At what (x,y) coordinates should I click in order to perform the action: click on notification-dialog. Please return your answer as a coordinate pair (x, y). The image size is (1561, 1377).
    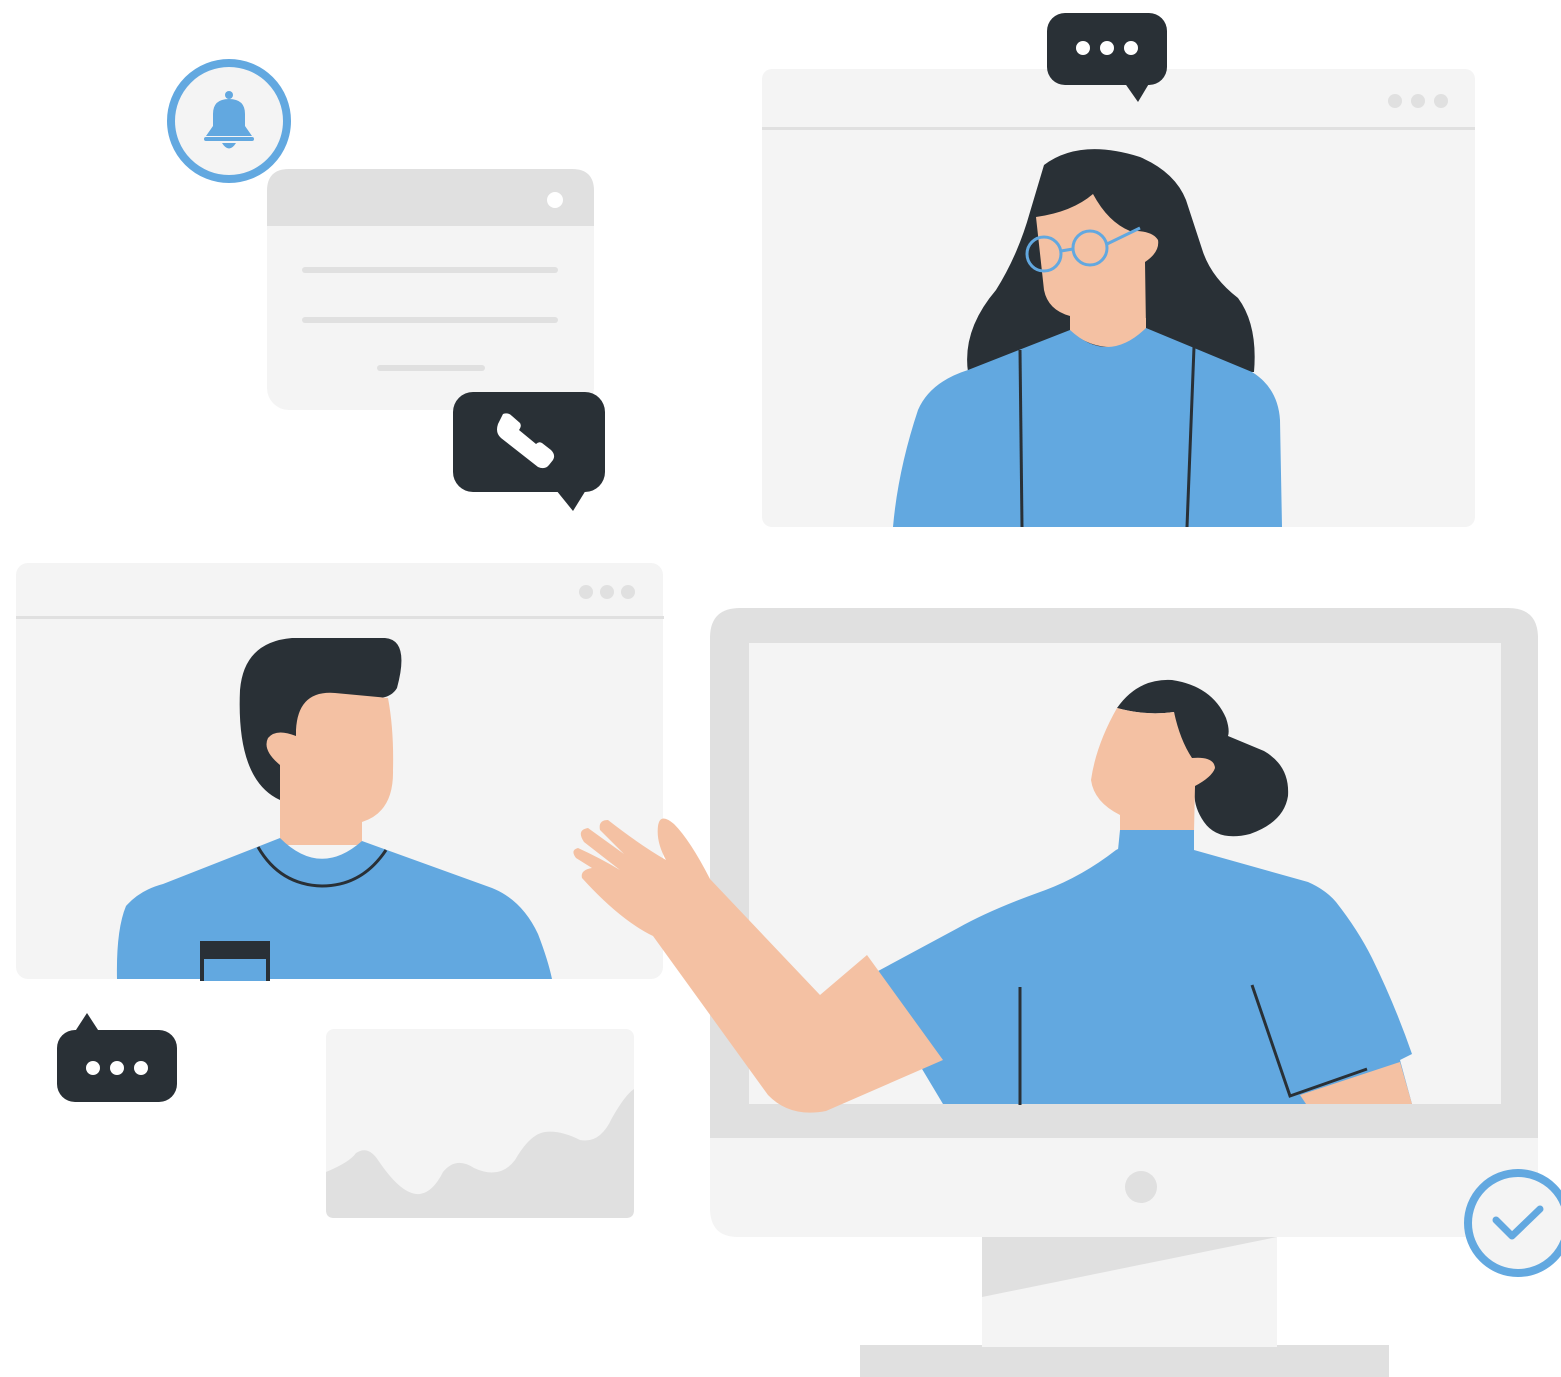
    Looking at the image, I should click on (430, 289).